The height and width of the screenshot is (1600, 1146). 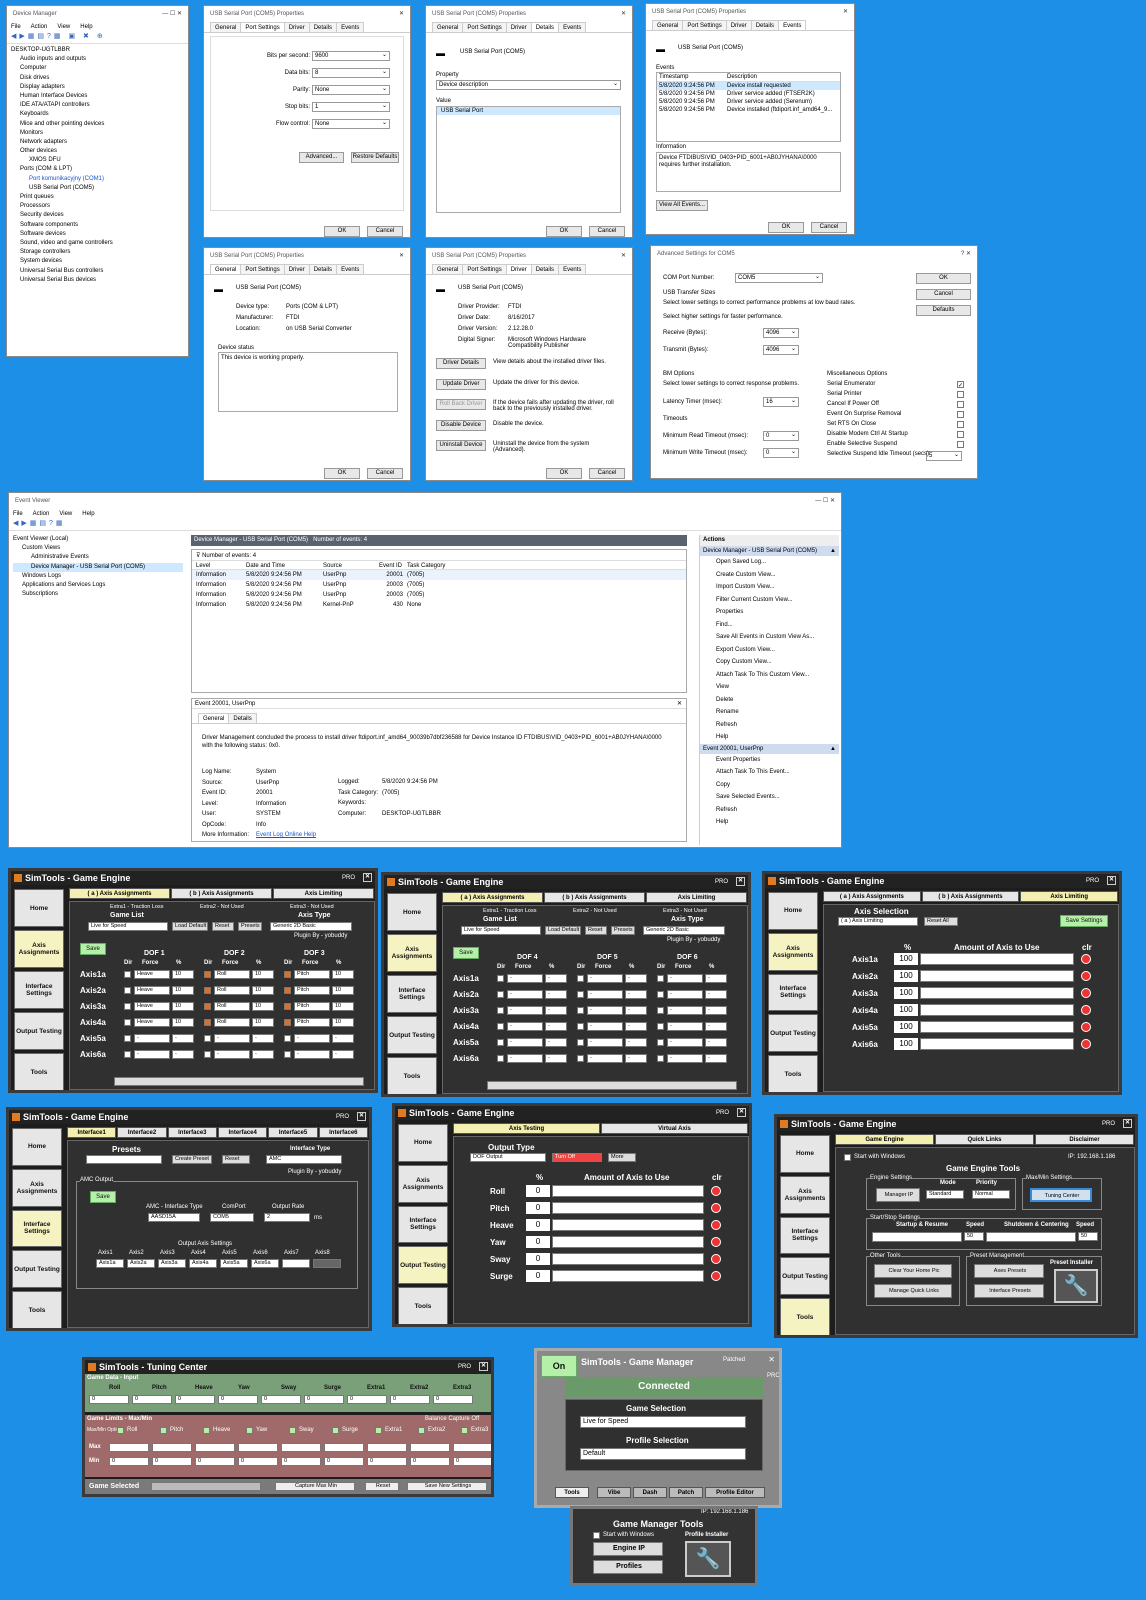 I want to click on tree-item: Other devices, so click(x=99, y=151).